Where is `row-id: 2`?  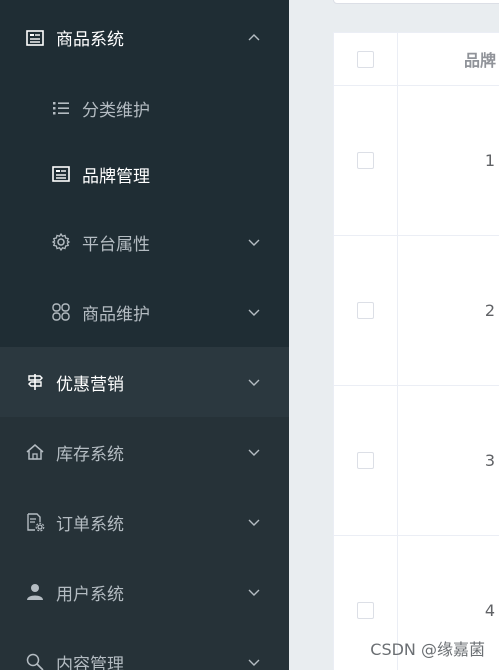 row-id: 2 is located at coordinates (489, 310).